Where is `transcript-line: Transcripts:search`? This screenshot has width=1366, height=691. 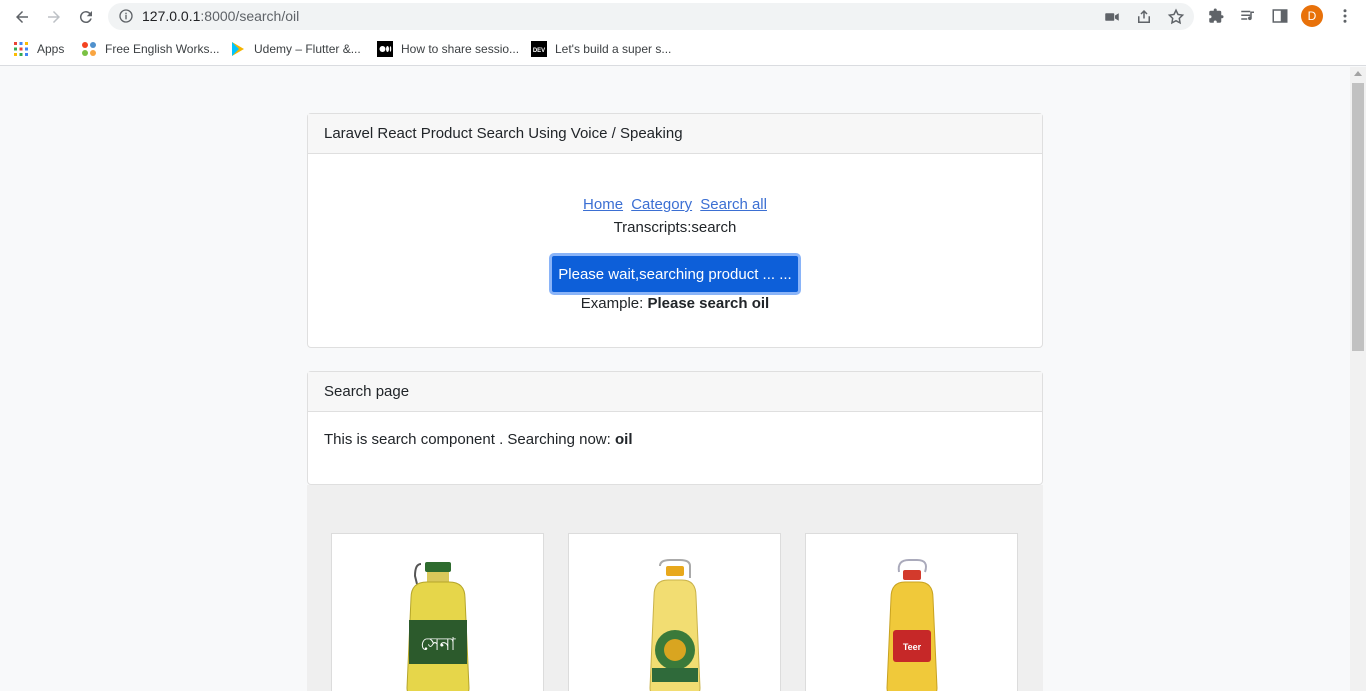 transcript-line: Transcripts:search is located at coordinates (675, 227).